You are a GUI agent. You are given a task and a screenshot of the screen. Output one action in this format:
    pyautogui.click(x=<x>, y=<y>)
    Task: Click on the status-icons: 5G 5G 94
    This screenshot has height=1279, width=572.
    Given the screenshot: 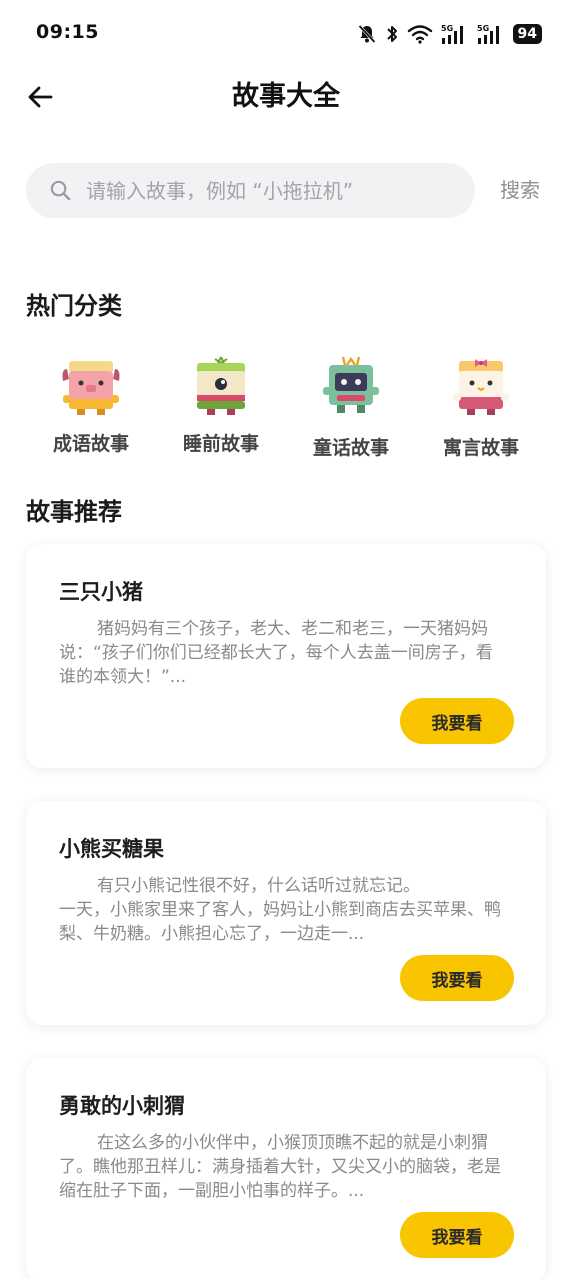 What is the action you would take?
    pyautogui.click(x=449, y=34)
    